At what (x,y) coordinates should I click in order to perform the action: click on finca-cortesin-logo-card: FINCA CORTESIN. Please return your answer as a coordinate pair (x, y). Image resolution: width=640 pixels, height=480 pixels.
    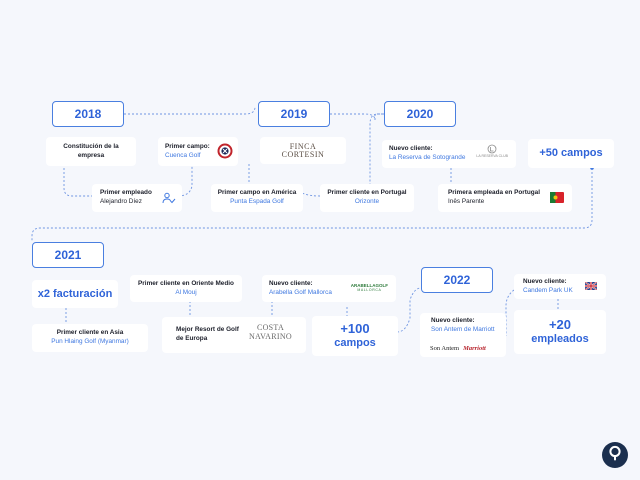
    Looking at the image, I should click on (303, 150).